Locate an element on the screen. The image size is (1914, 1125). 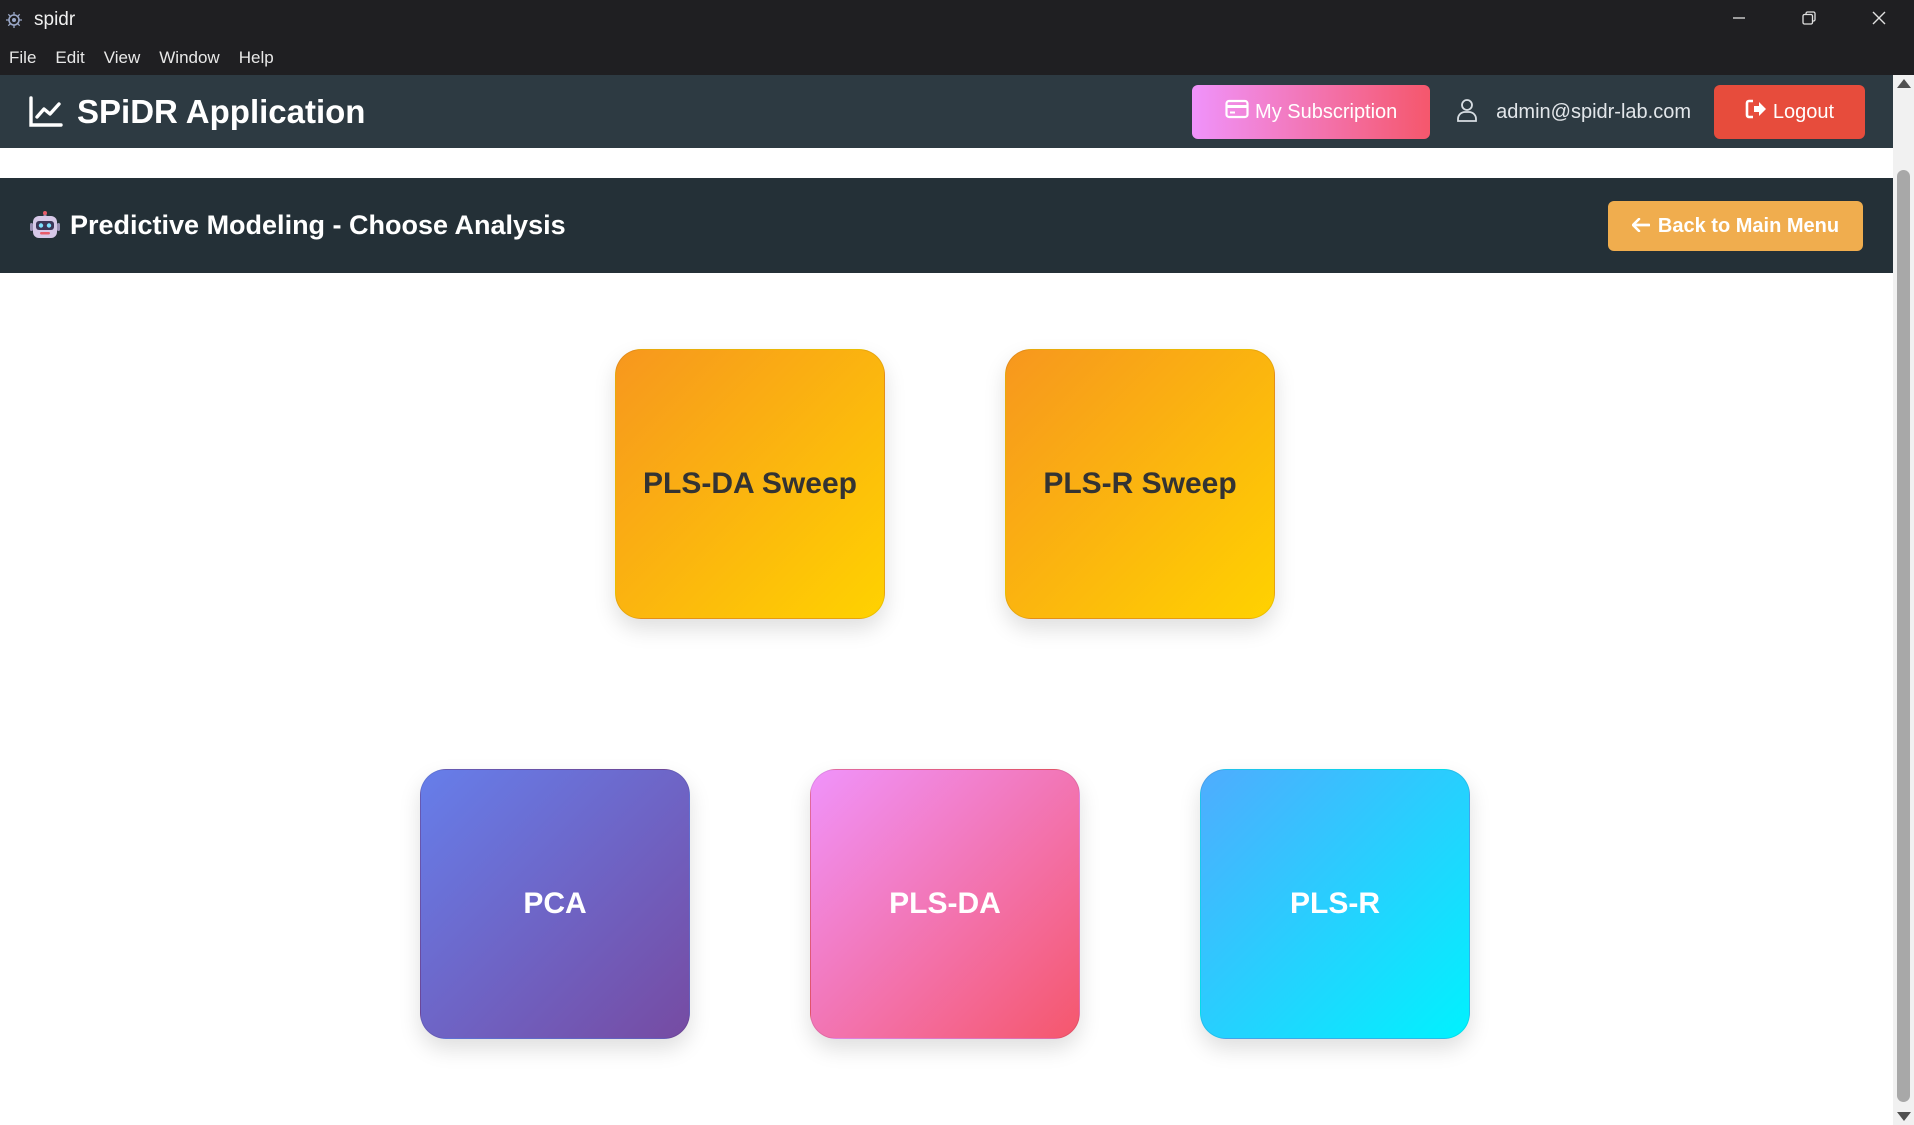
card-pca: PCA is located at coordinates (555, 904).